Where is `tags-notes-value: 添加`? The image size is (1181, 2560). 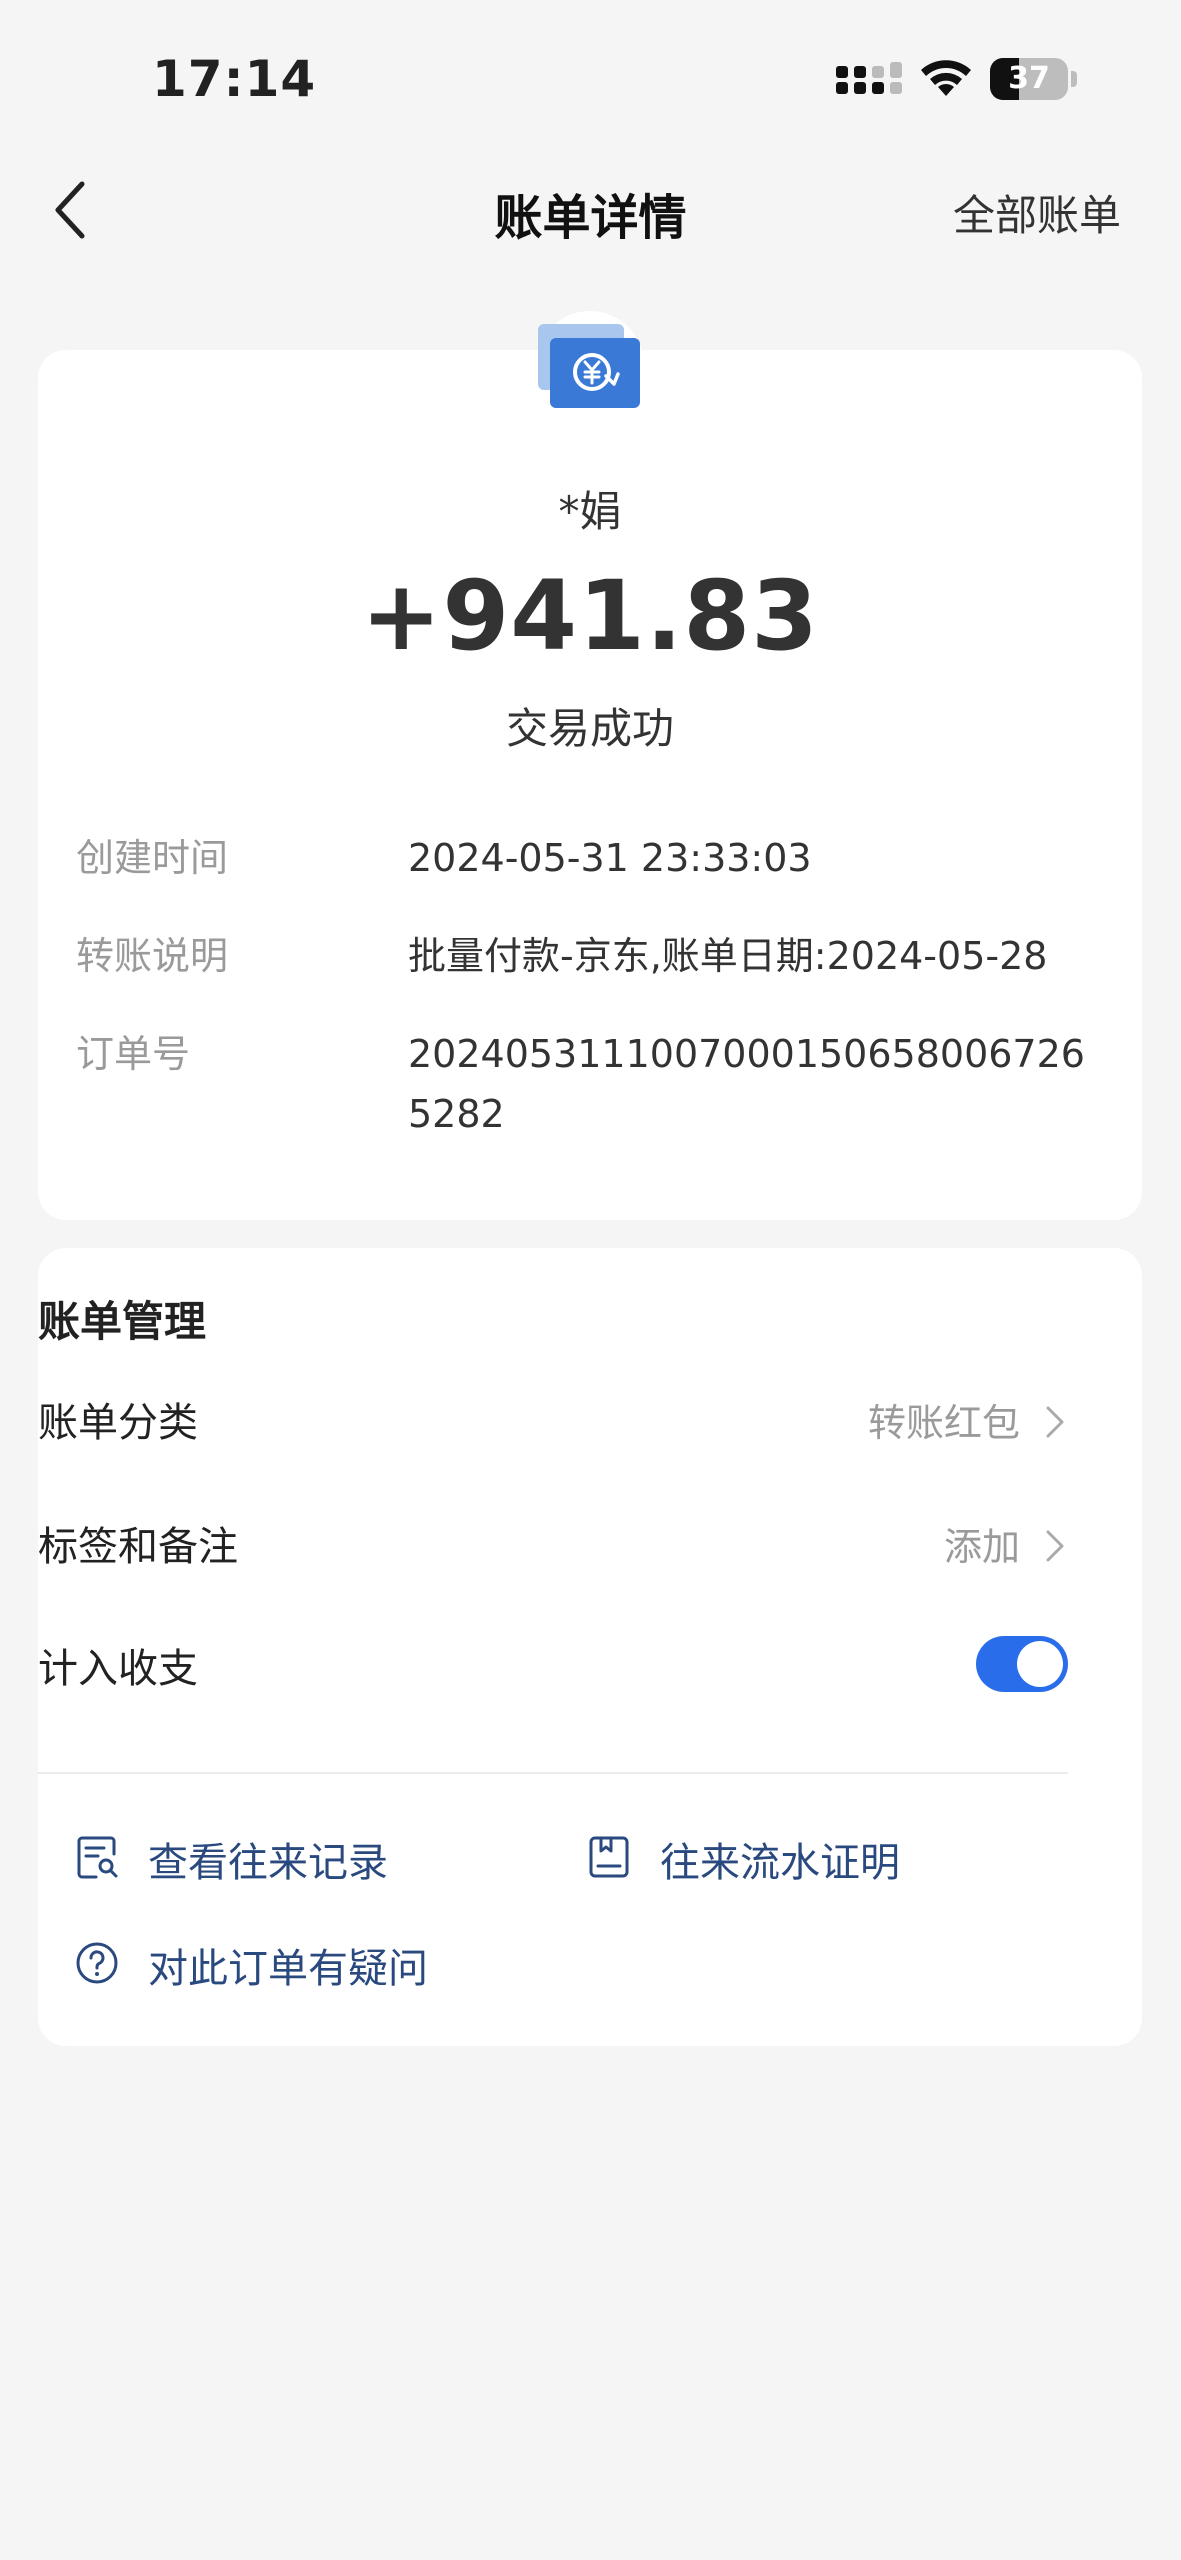 tags-notes-value: 添加 is located at coordinates (981, 1547).